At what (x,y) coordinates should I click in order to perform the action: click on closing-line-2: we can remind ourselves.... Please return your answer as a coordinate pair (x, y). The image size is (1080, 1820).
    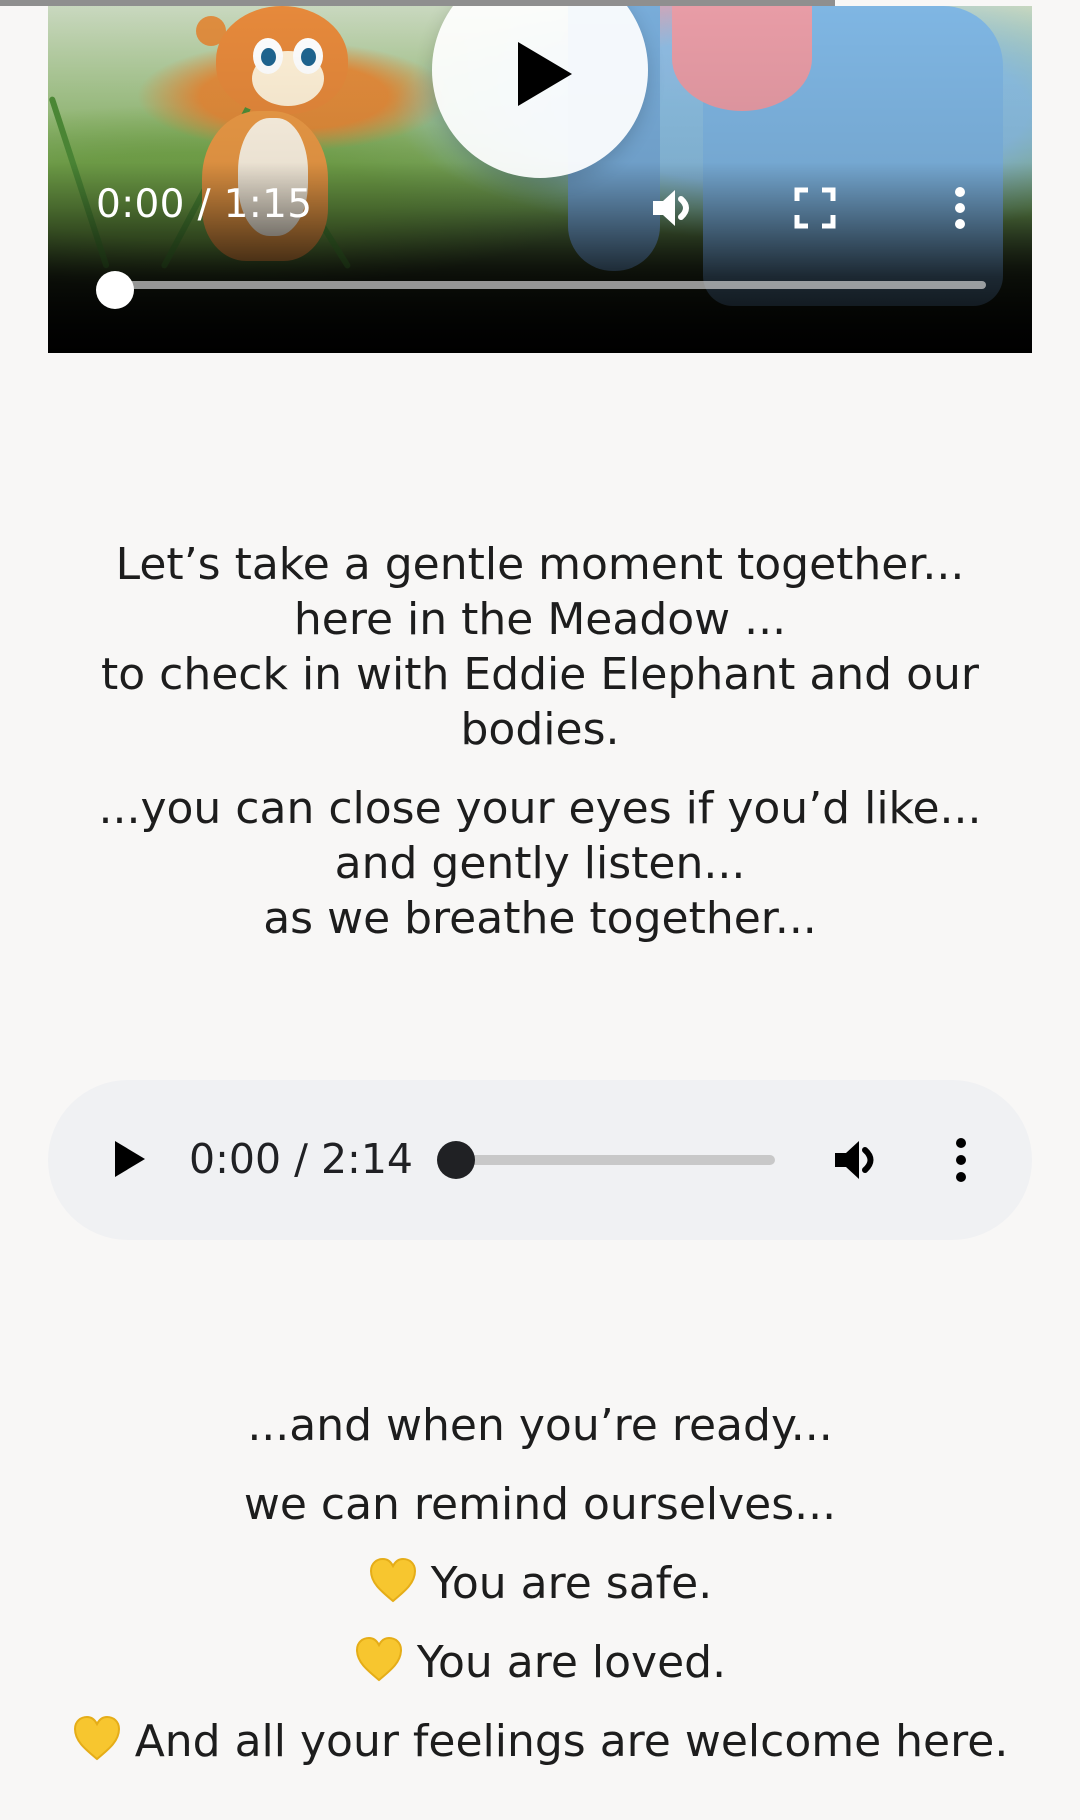
    Looking at the image, I should click on (540, 1504).